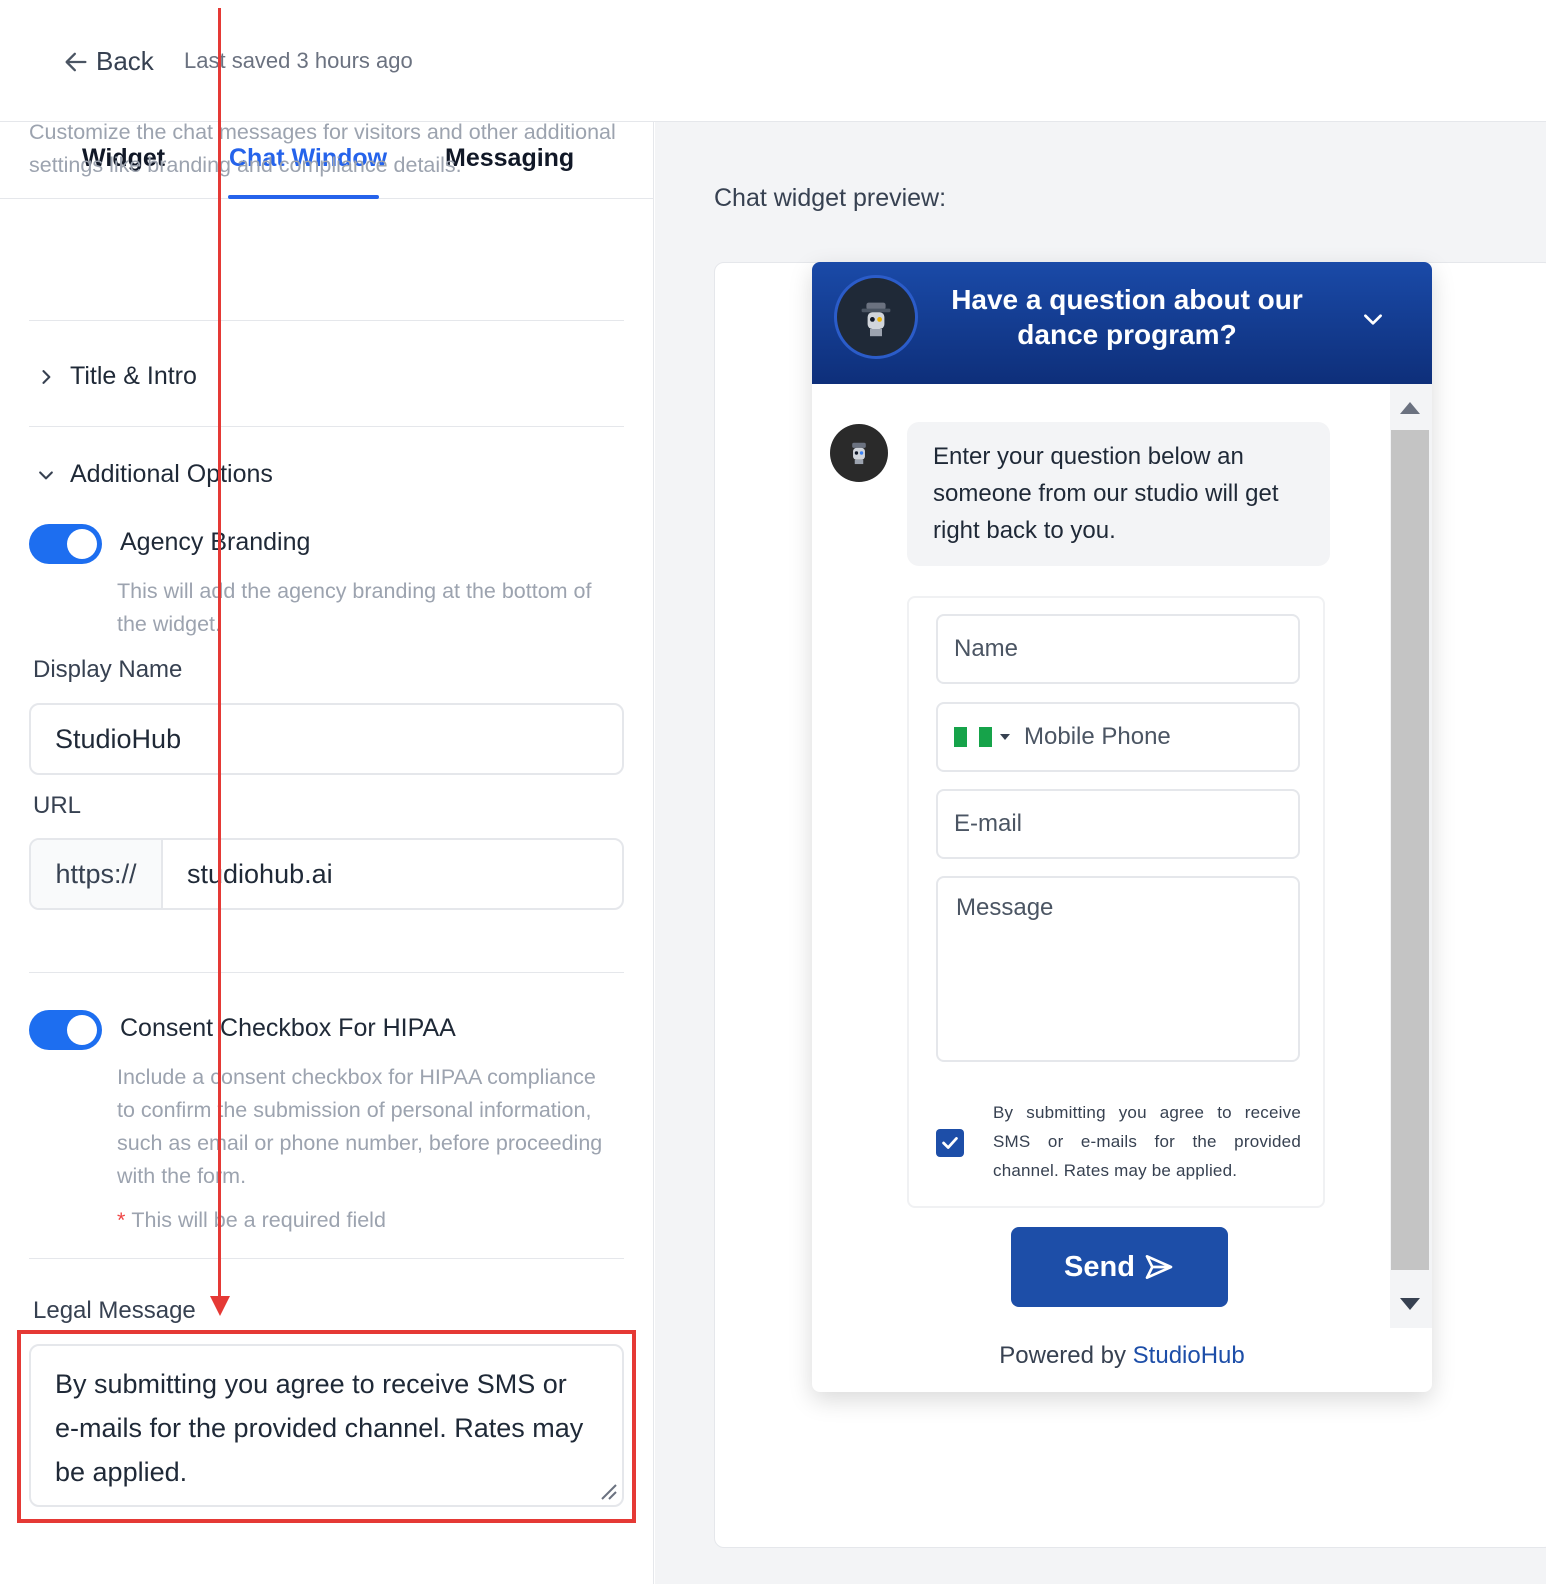 The height and width of the screenshot is (1584, 1546). What do you see at coordinates (326, 739) in the screenshot?
I see `display-name-input: StudioHub` at bounding box center [326, 739].